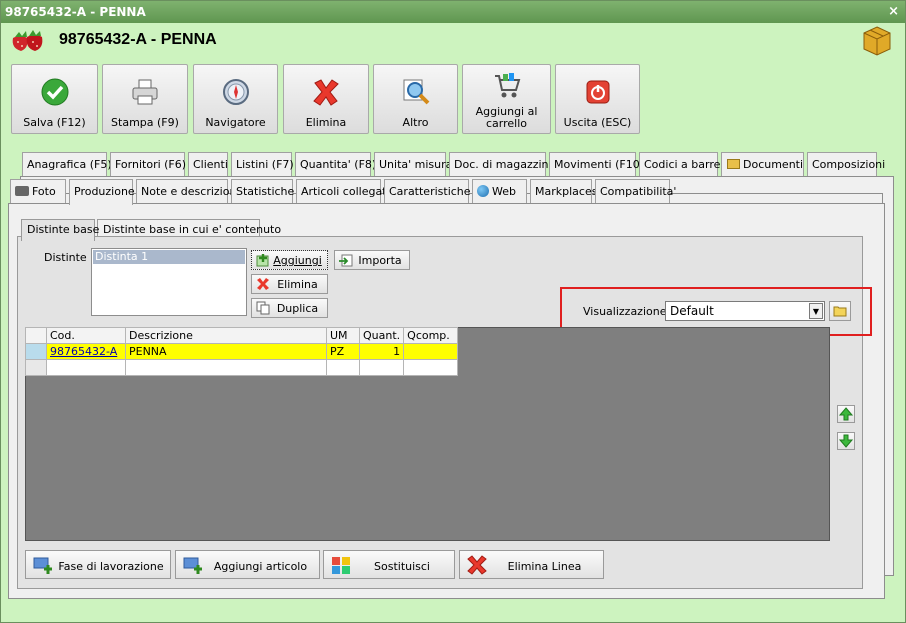 Image resolution: width=906 pixels, height=623 pixels. I want to click on boxes-icon, so click(877, 41).